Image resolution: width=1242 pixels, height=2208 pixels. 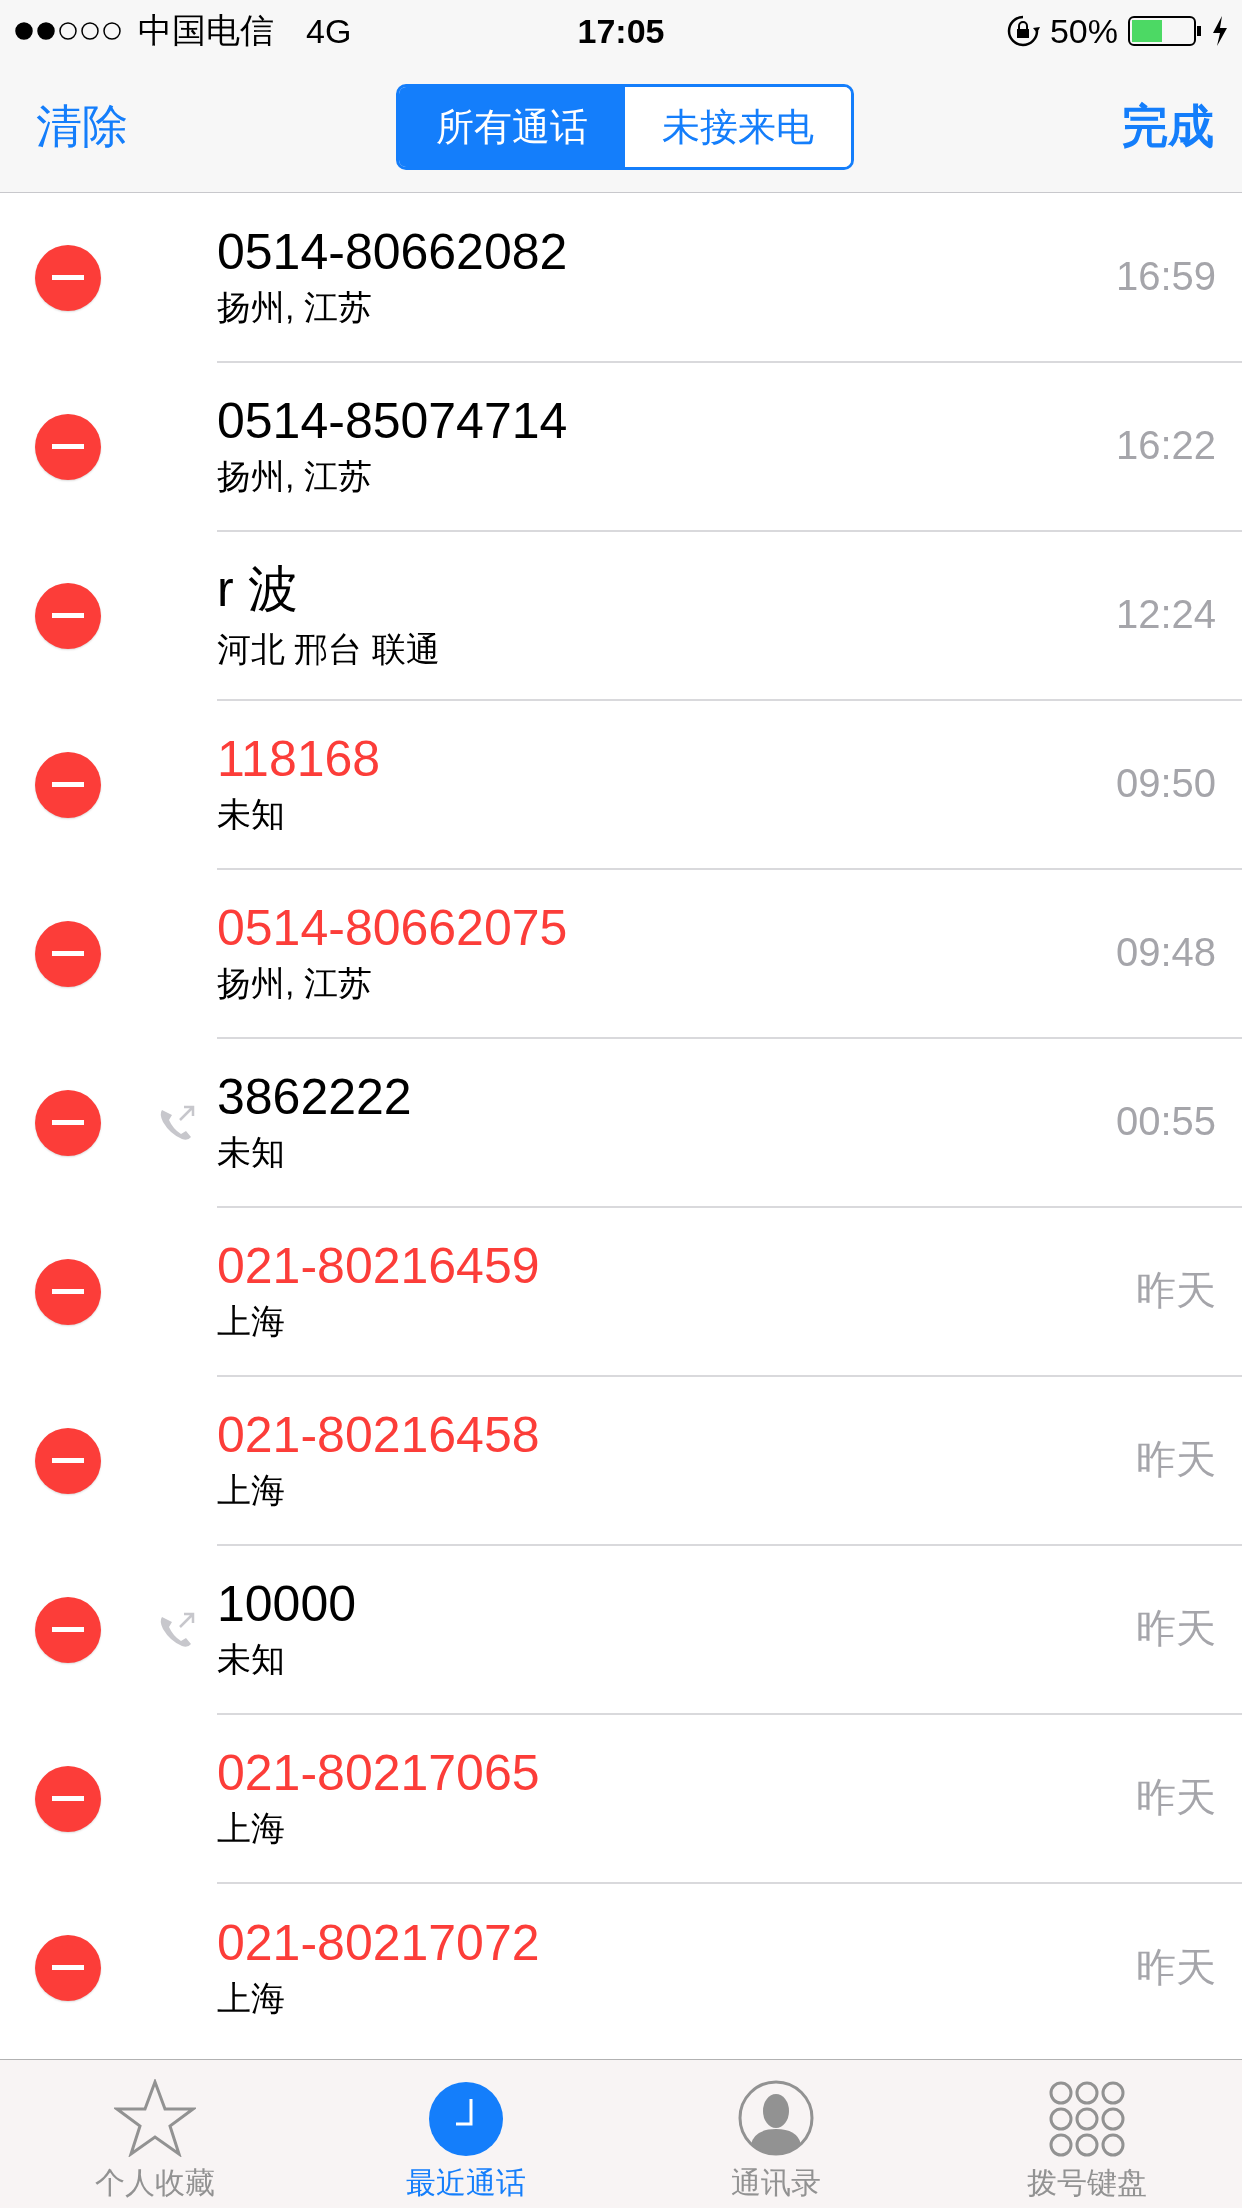 I want to click on done-button: 完成, so click(x=1168, y=127).